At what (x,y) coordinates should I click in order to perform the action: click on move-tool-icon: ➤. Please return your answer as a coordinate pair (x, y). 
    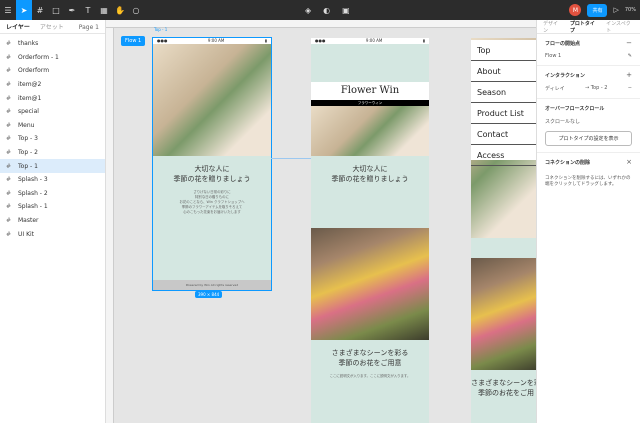
    Looking at the image, I should click on (24, 10).